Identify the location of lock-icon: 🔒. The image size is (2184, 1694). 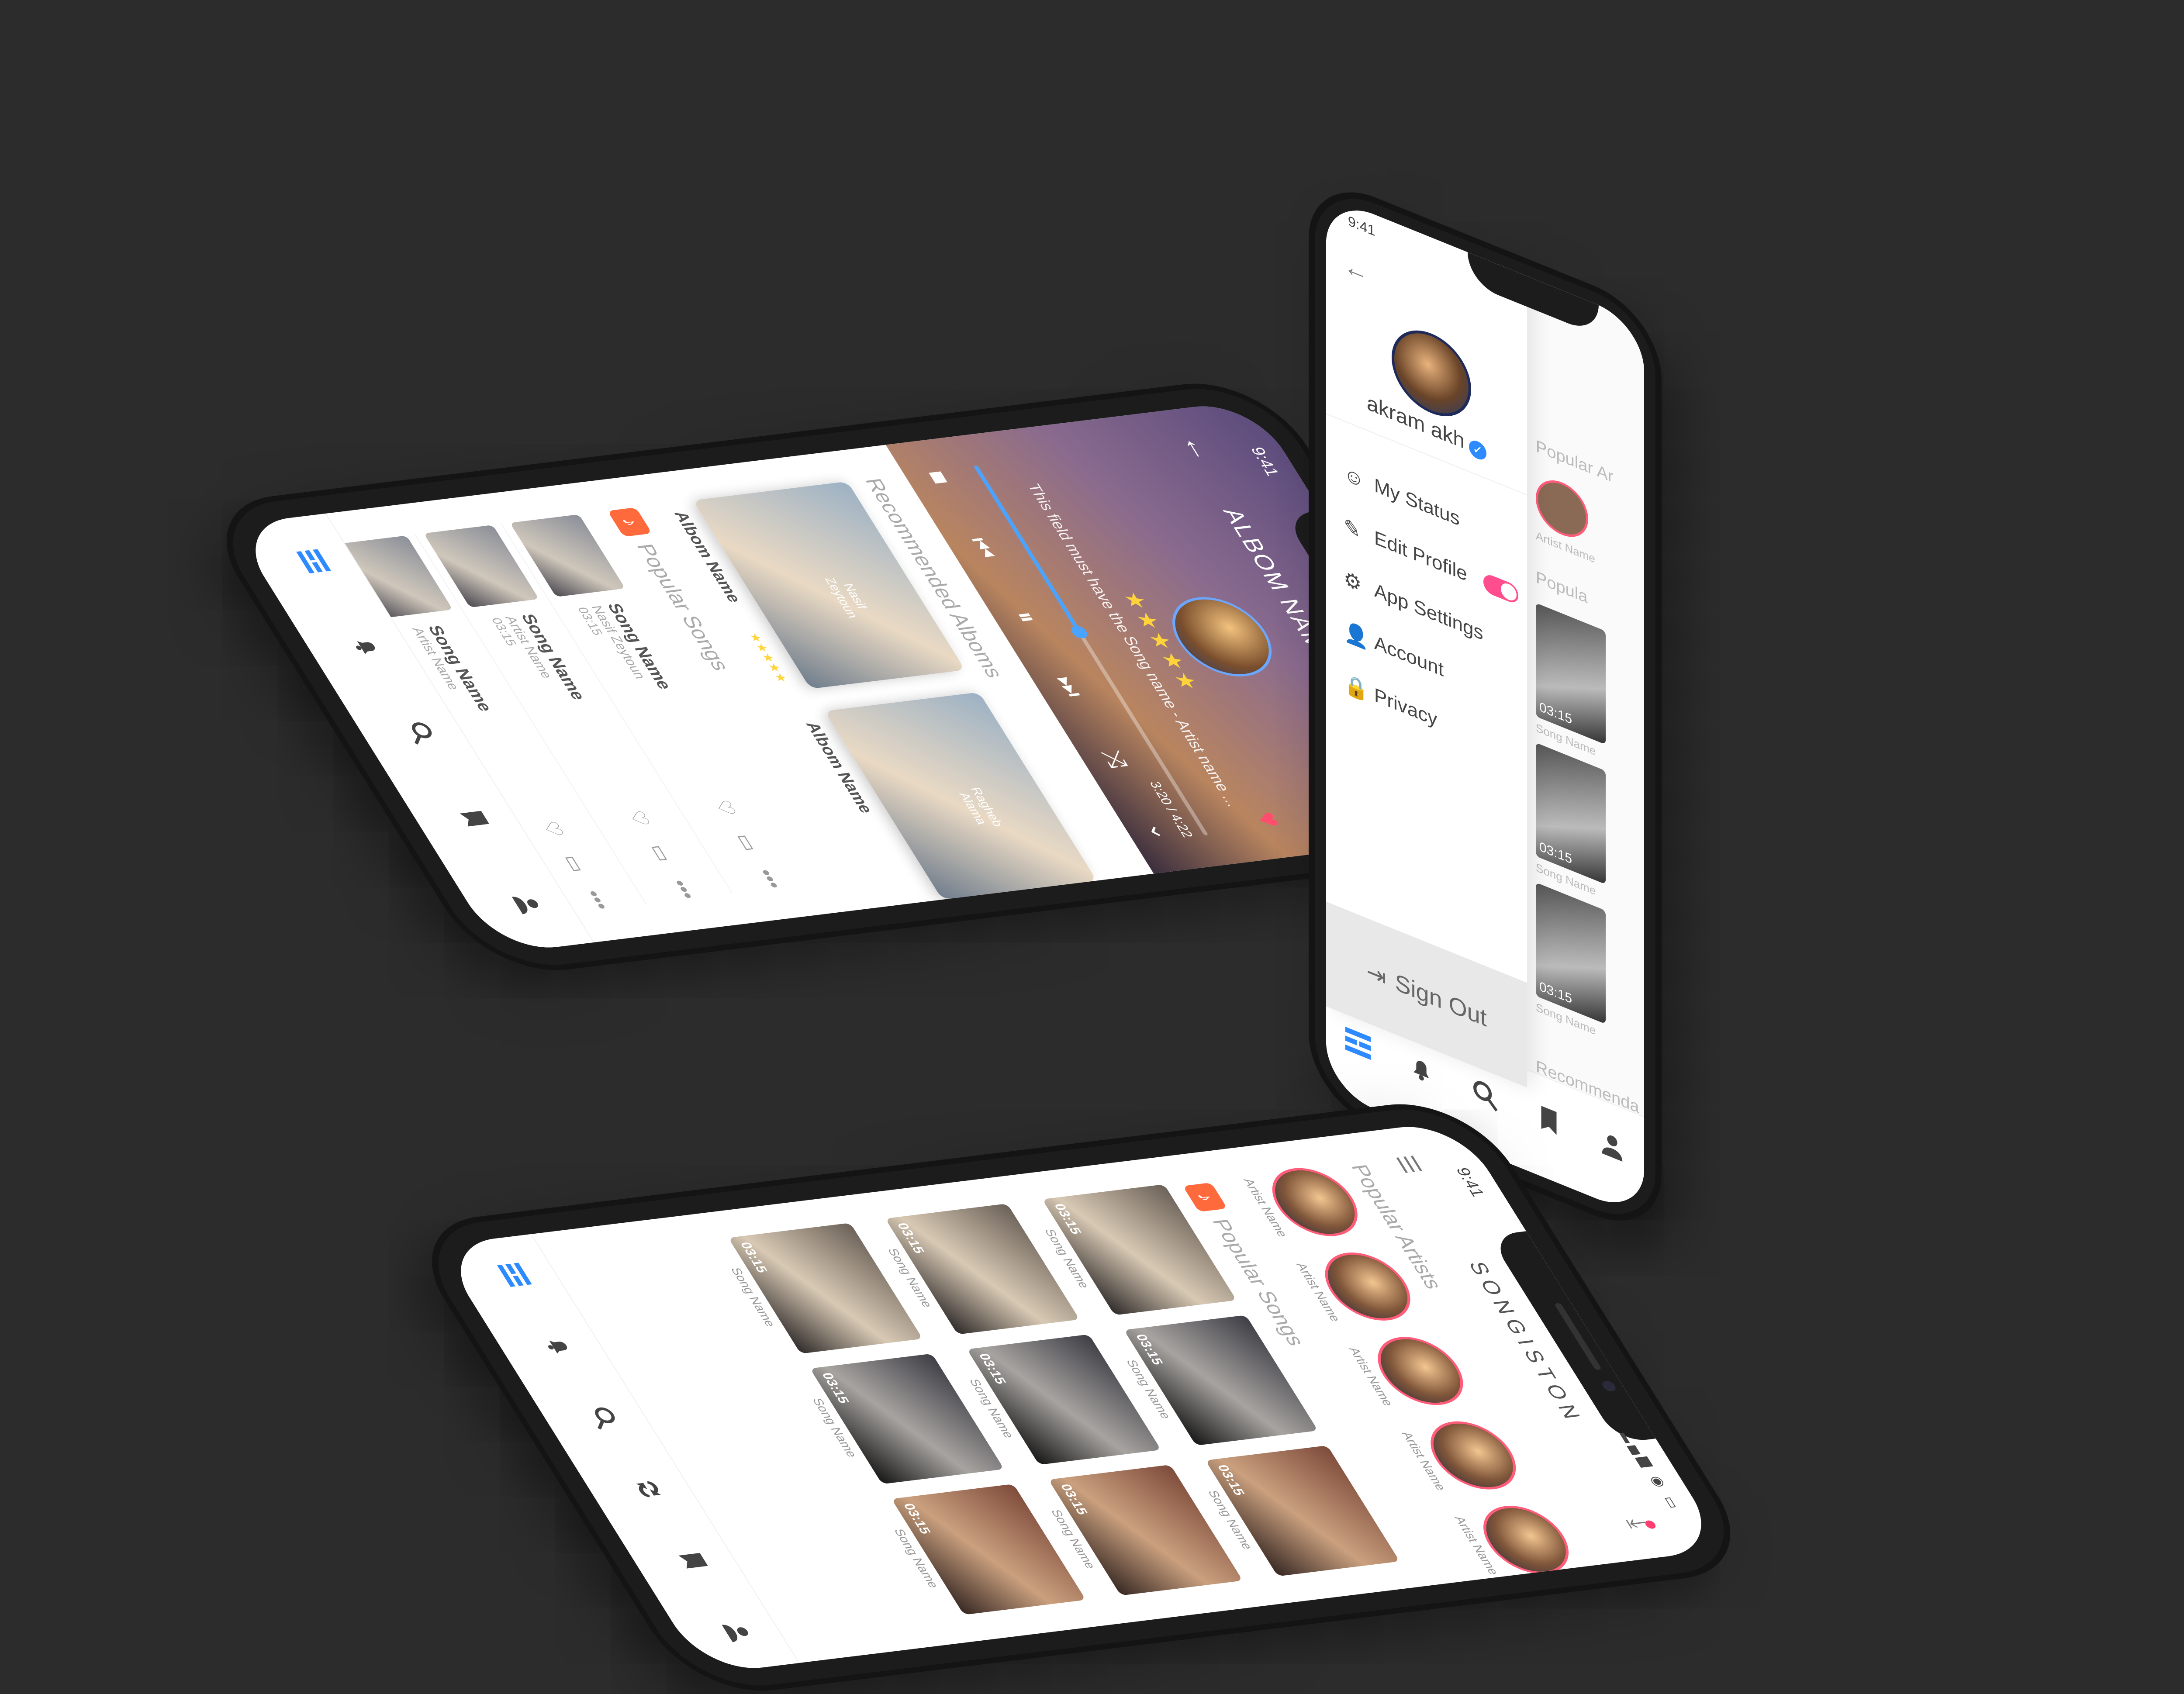
(1356, 687).